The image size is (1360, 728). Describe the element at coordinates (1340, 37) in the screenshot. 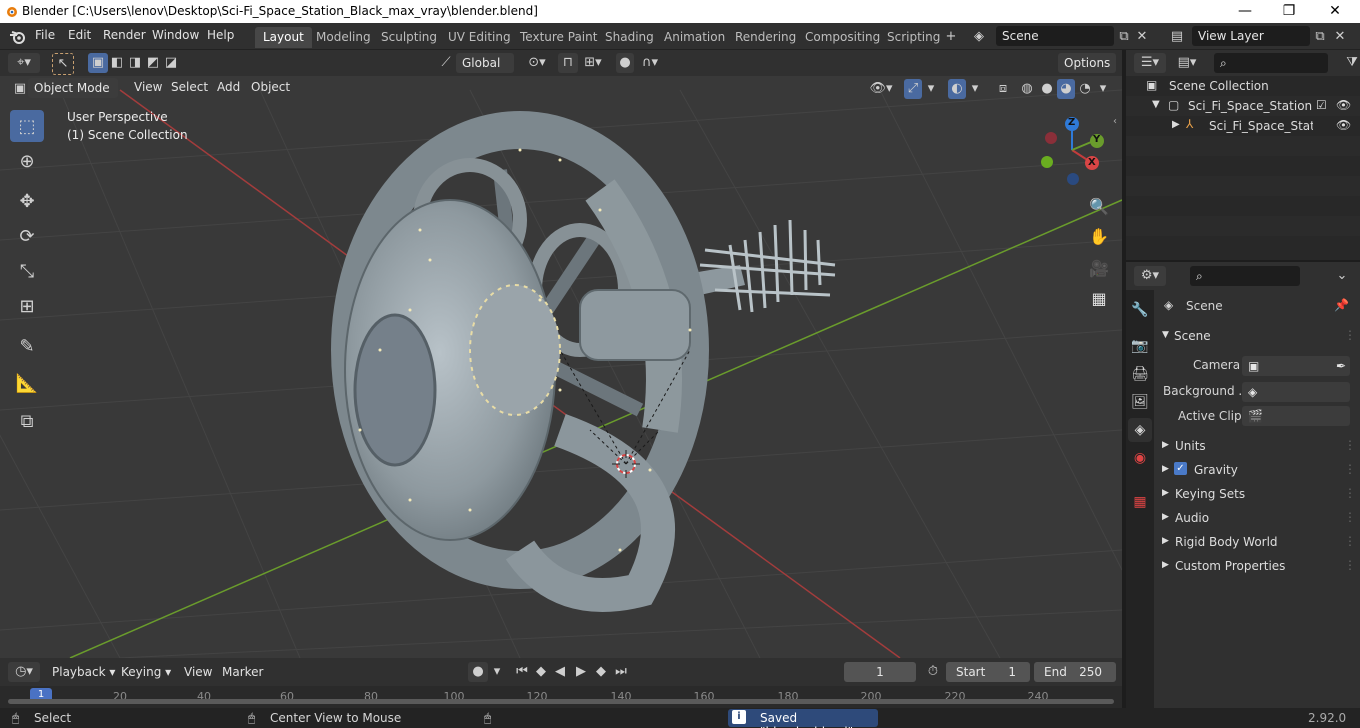

I see `delete-view-layer-icon: ✕` at that location.